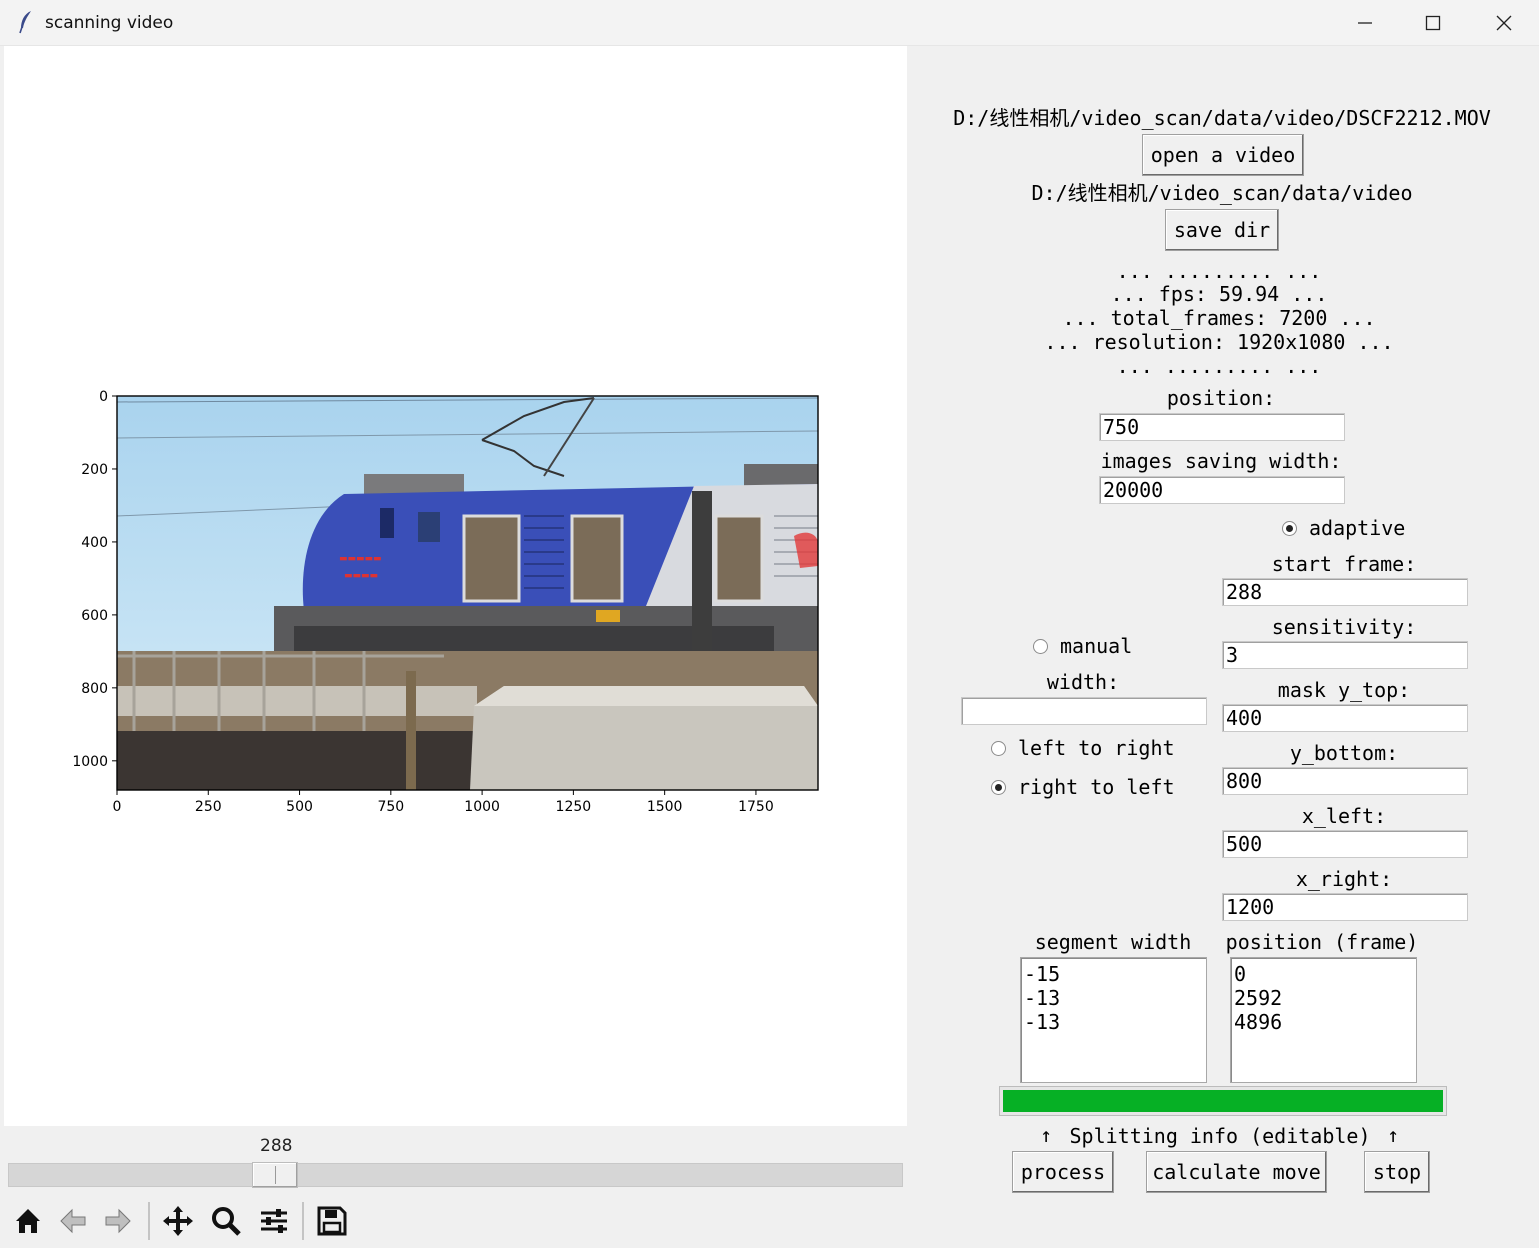 This screenshot has width=1539, height=1248. Describe the element at coordinates (94, 579) in the screenshot. I see `y-axis-ticks: 0 200 400 600 800 1000` at that location.